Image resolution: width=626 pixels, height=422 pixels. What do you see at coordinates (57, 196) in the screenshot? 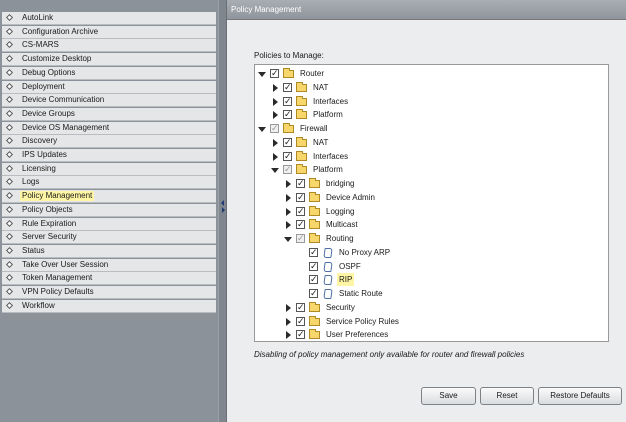
I see `sidebar-item-label: Policy Management` at bounding box center [57, 196].